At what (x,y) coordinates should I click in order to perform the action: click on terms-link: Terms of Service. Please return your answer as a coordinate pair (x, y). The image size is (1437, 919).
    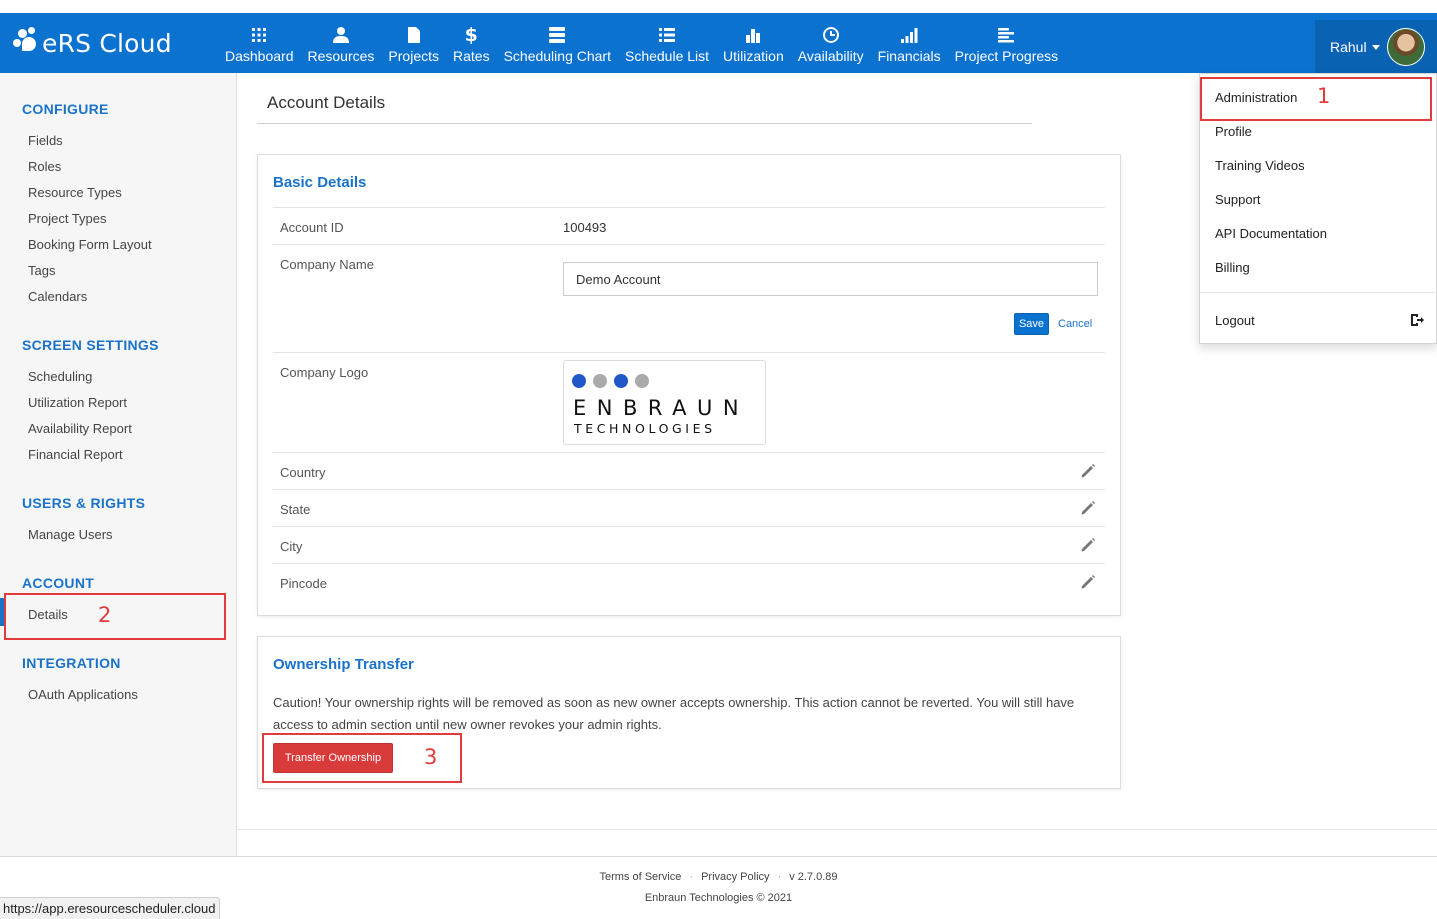
    Looking at the image, I should click on (640, 877).